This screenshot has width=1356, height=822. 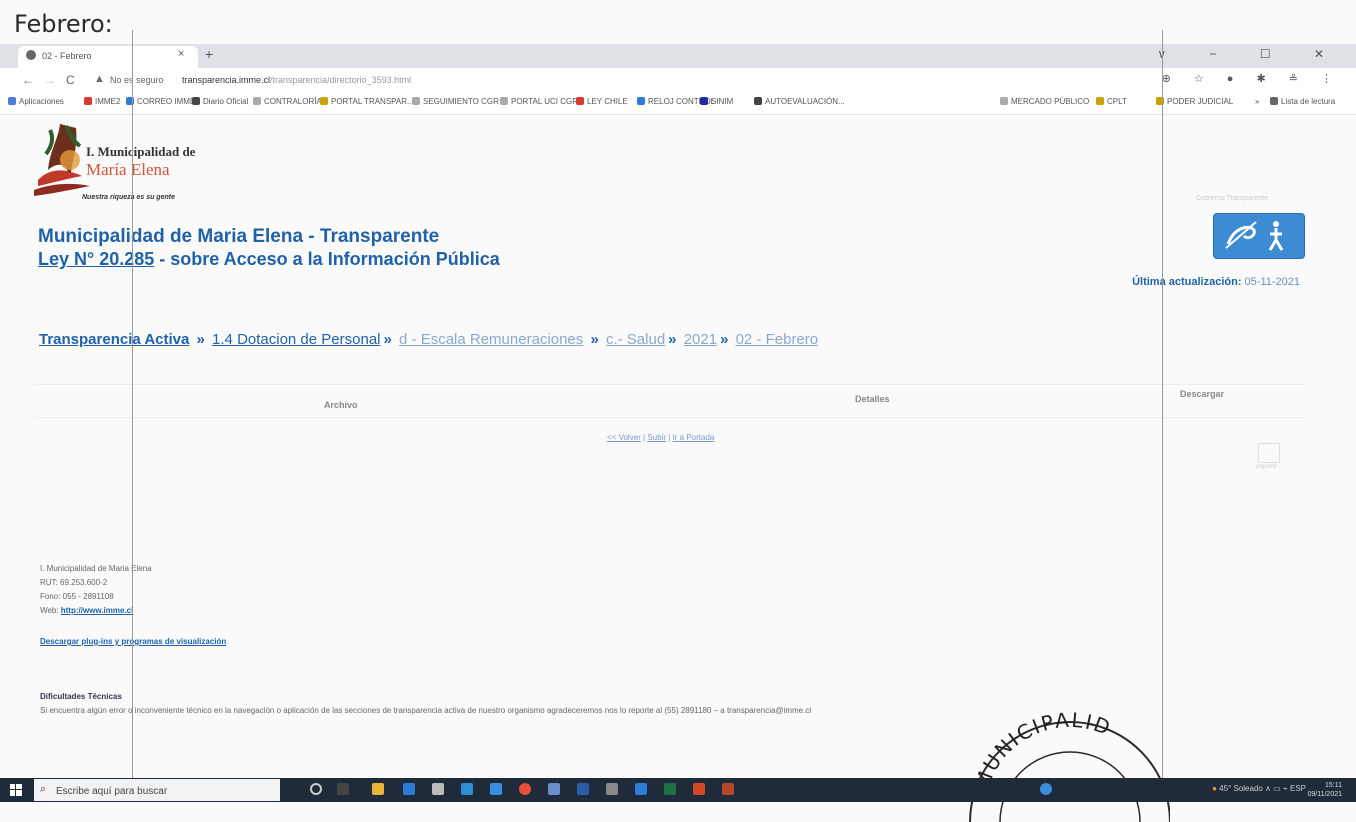 I want to click on reload-button: C, so click(x=70, y=80).